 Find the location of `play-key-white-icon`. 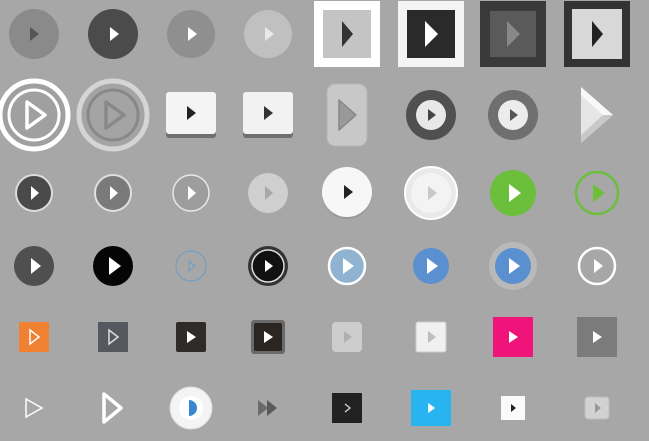

play-key-white-icon is located at coordinates (191, 115).